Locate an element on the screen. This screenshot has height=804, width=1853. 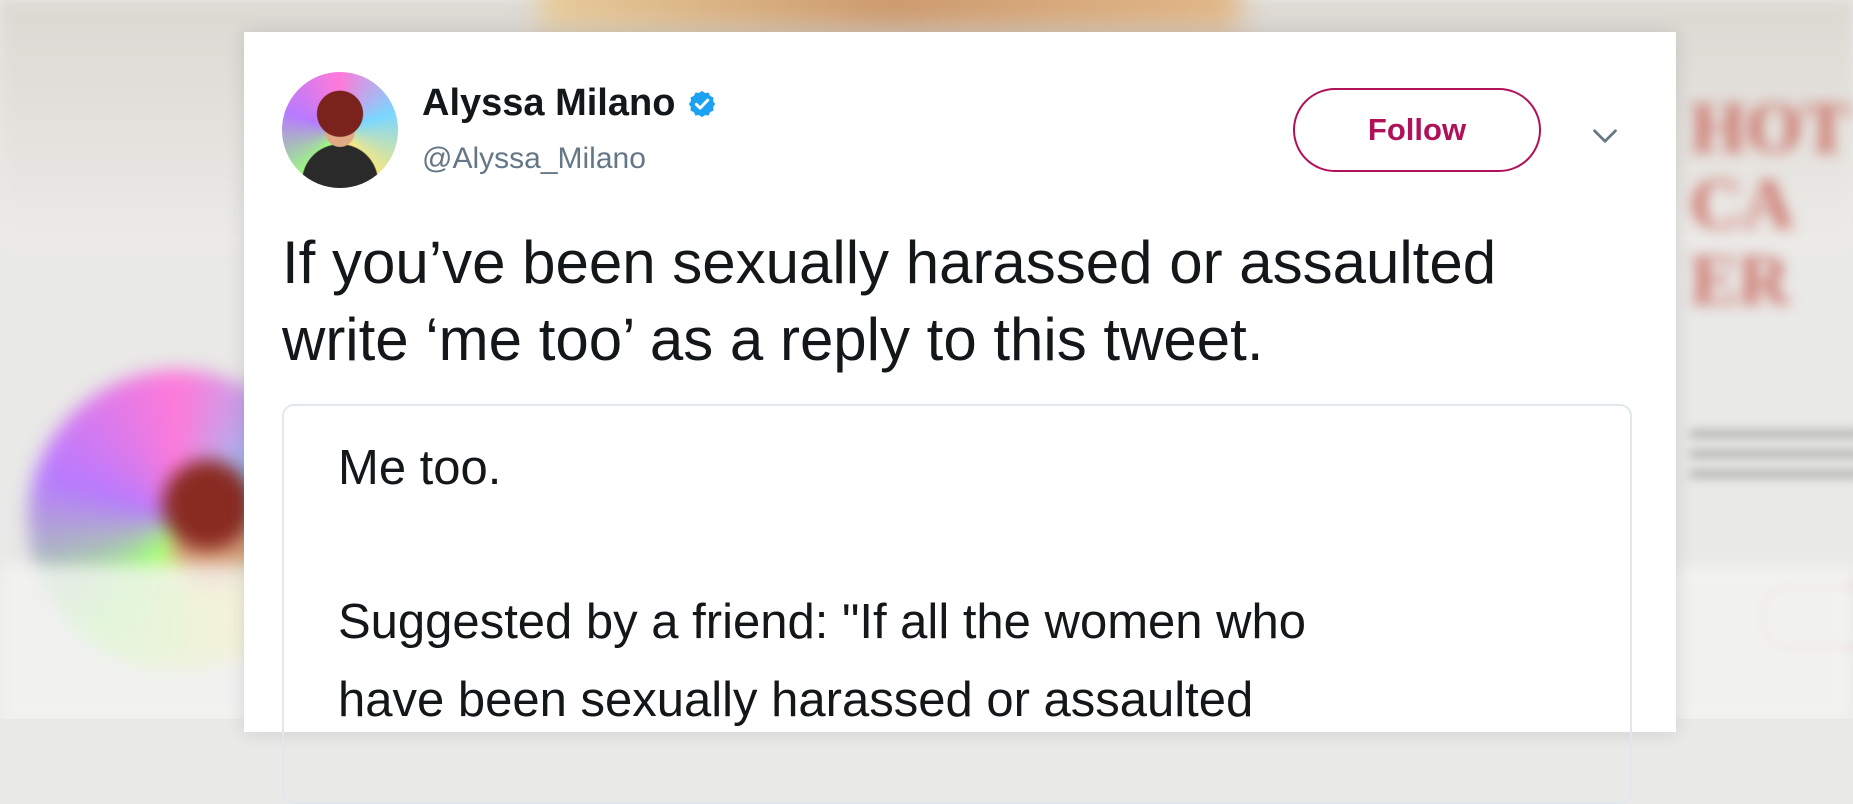
author-handle: @Alyssa_Milano is located at coordinates (534, 159).